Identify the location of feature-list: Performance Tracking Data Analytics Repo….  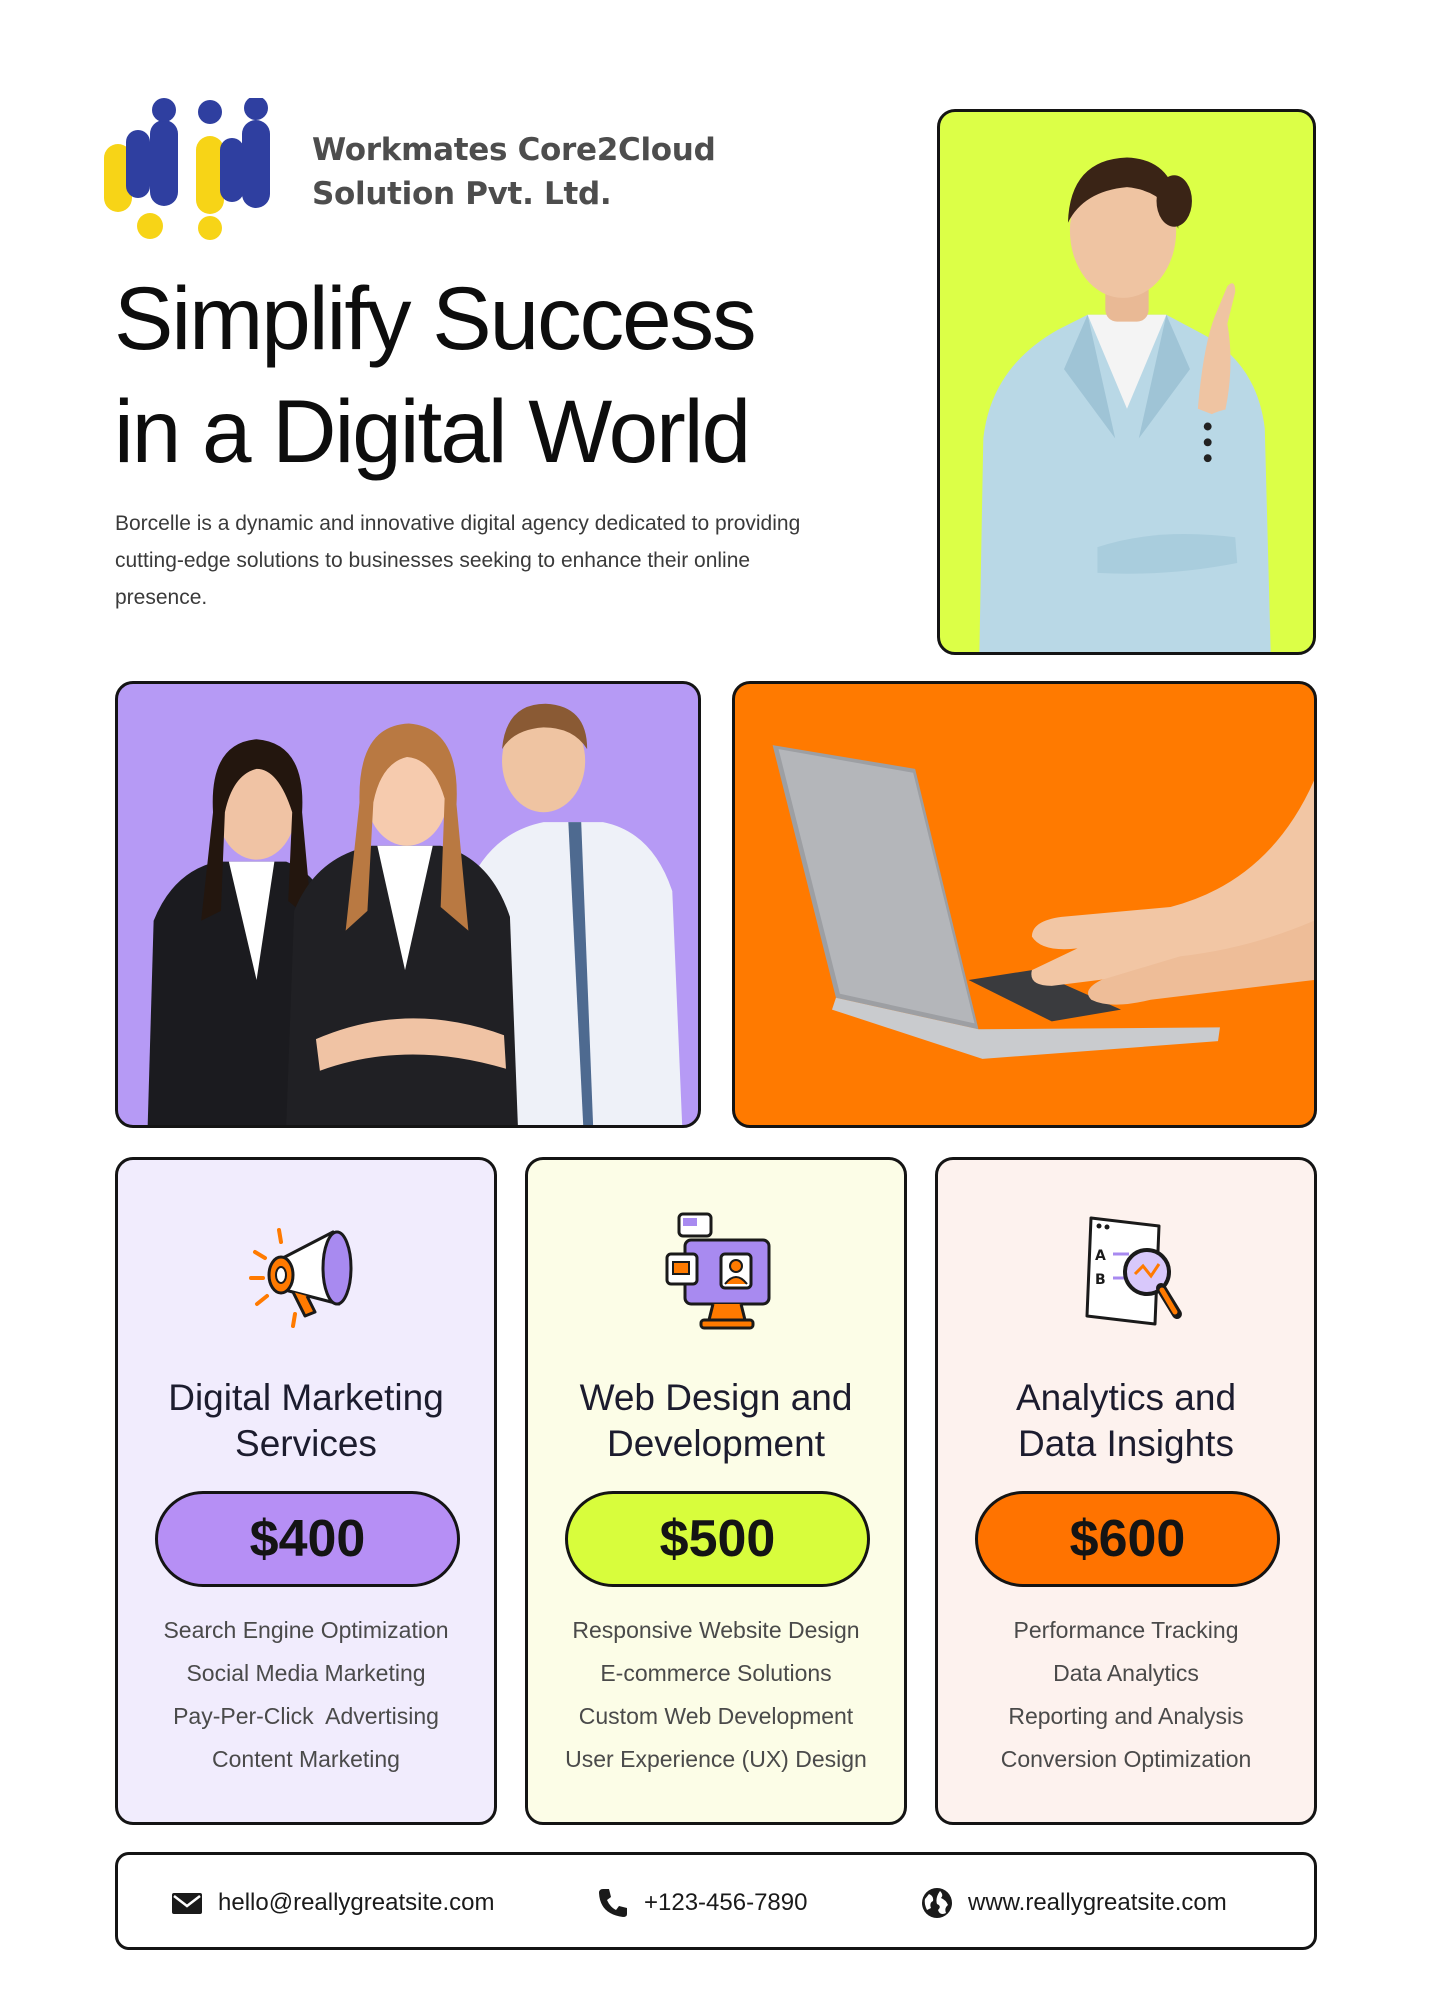
(1126, 1695).